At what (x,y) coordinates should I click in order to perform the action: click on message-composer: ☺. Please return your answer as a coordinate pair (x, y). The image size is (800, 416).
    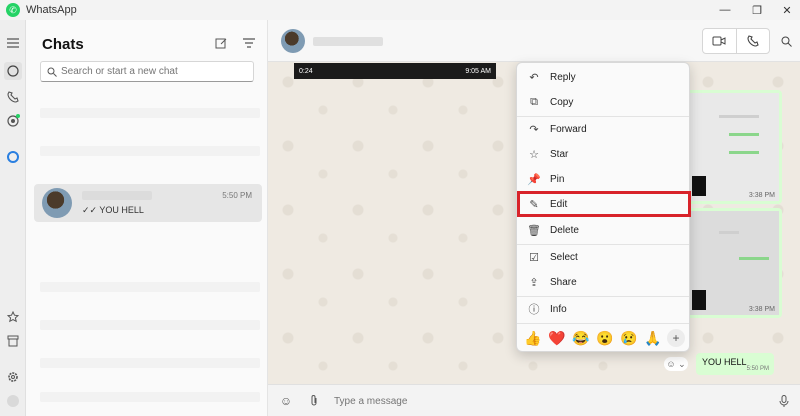
    Looking at the image, I should click on (534, 400).